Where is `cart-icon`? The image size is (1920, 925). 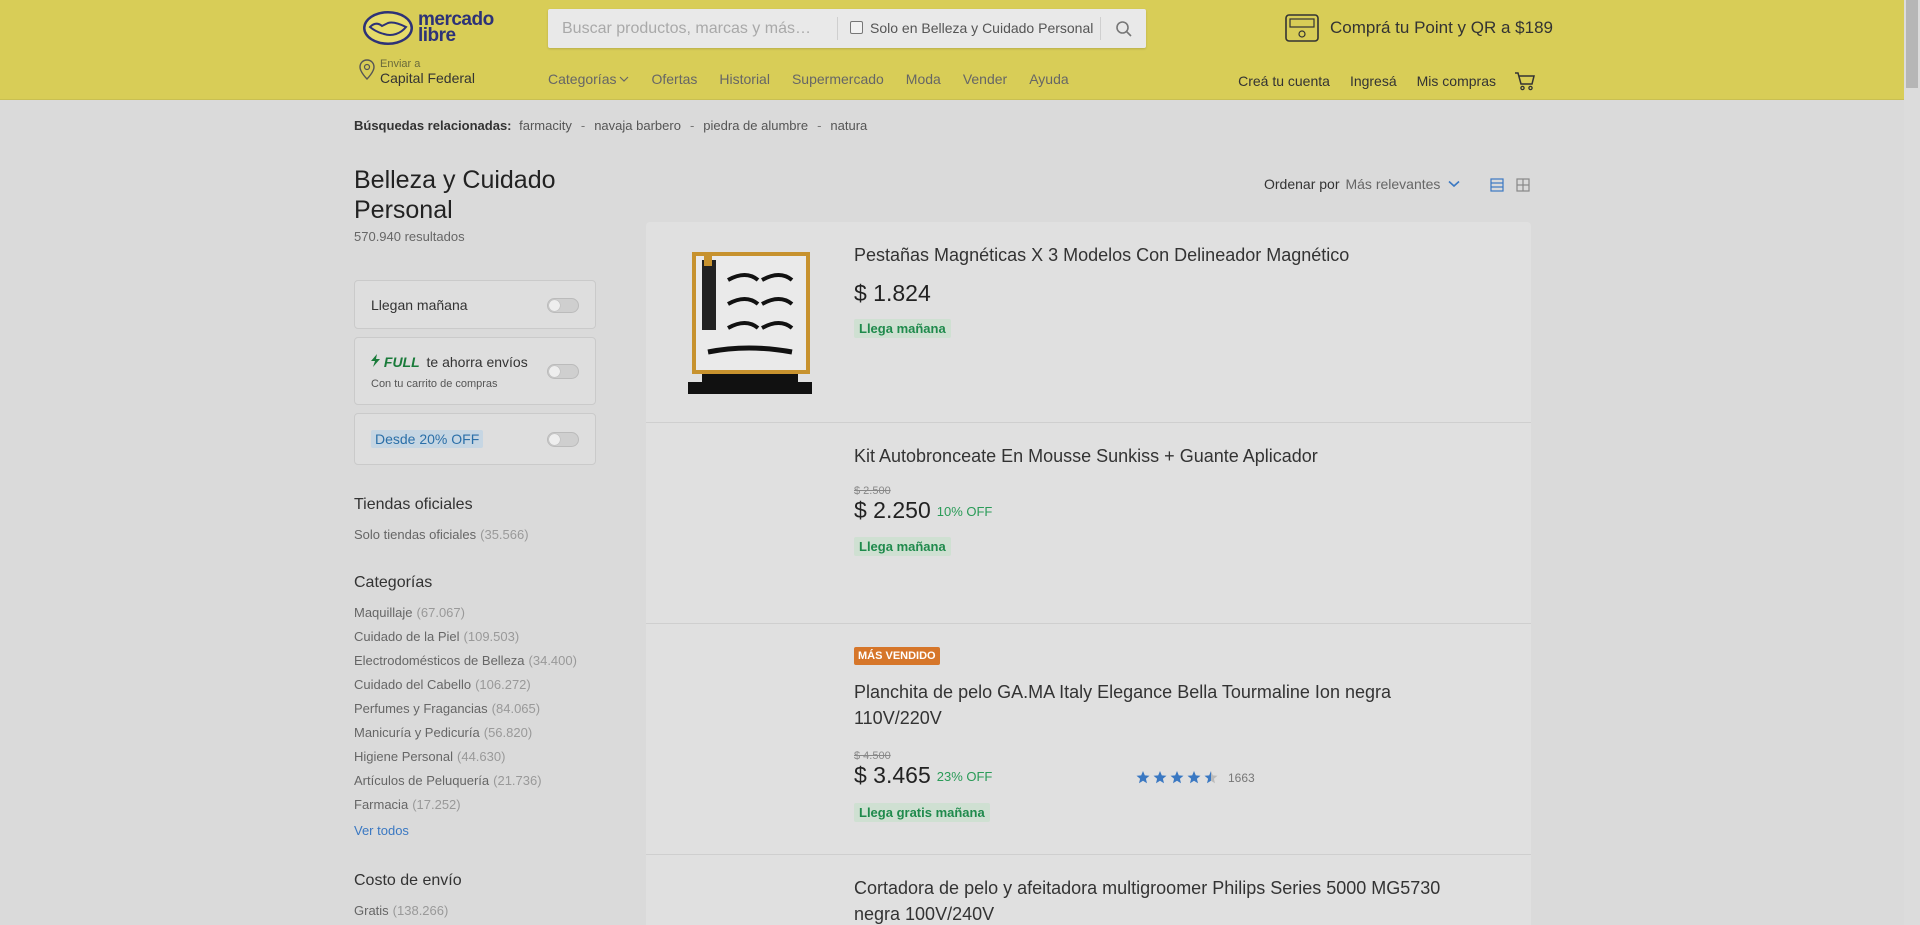
cart-icon is located at coordinates (1525, 81).